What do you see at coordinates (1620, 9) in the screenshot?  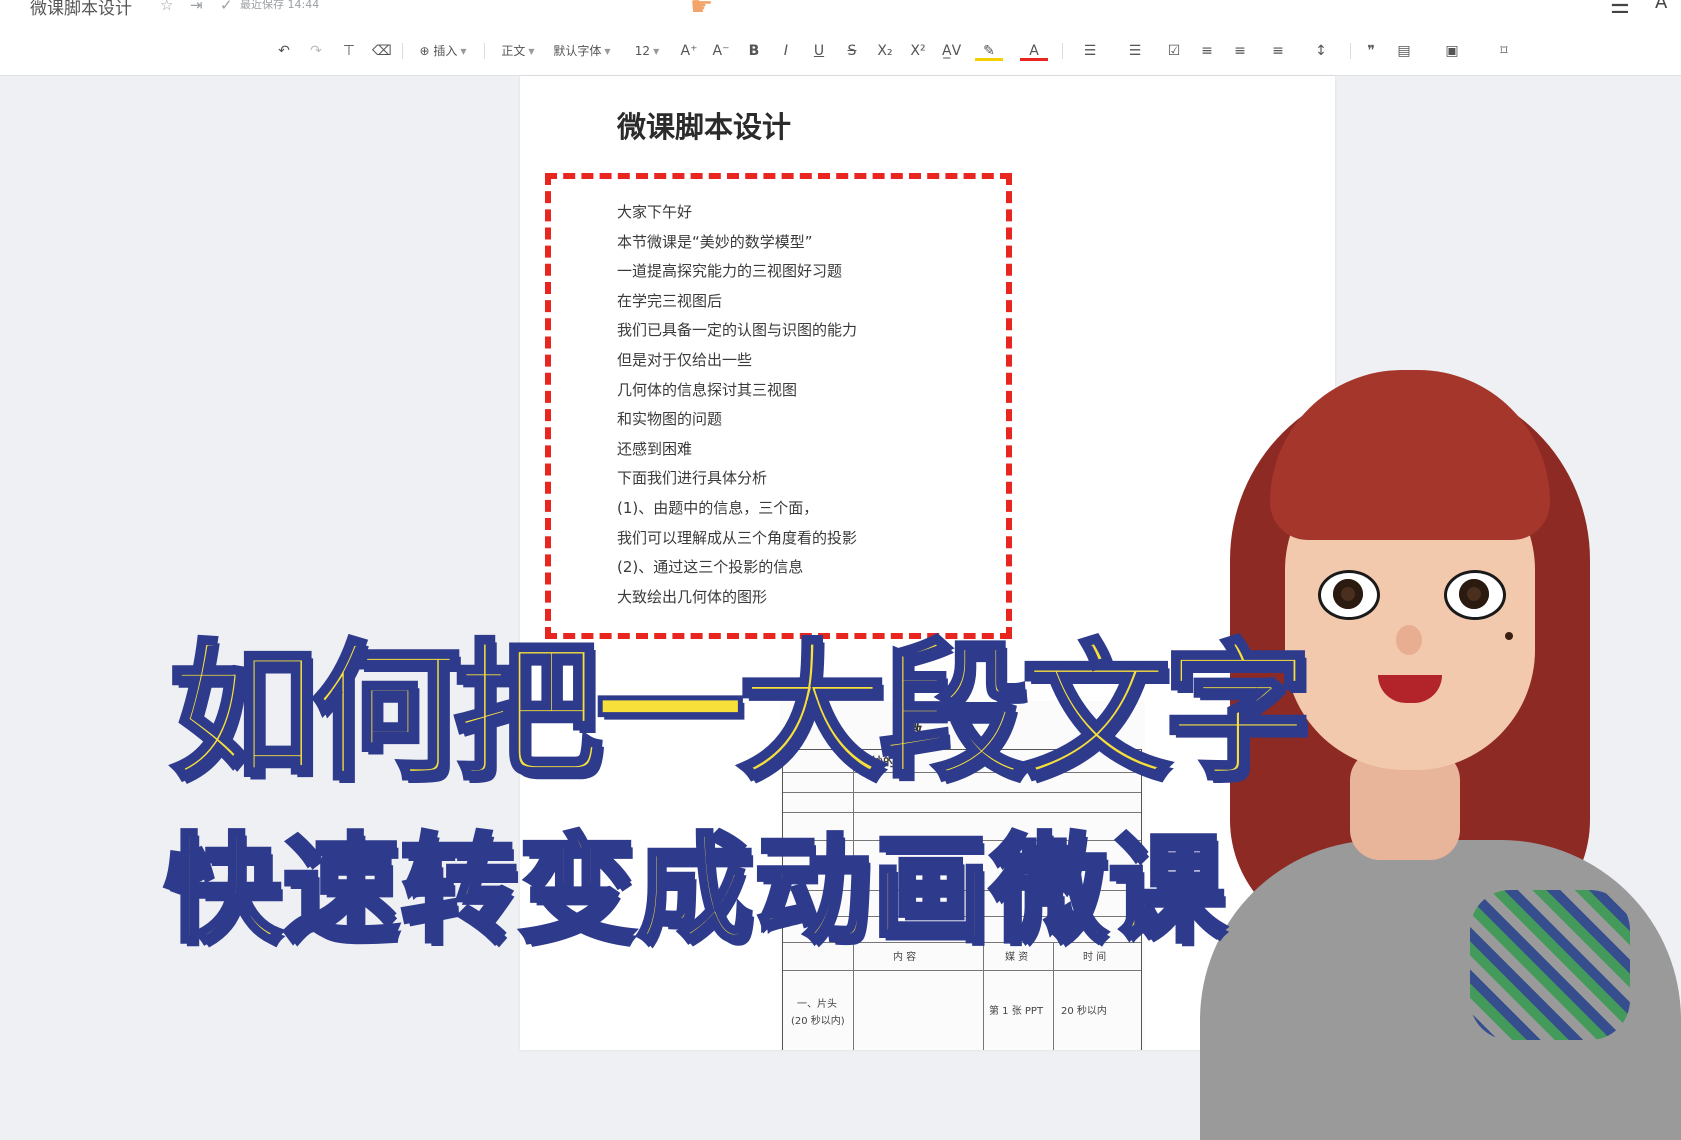 I see `menu-icon: ☰` at bounding box center [1620, 9].